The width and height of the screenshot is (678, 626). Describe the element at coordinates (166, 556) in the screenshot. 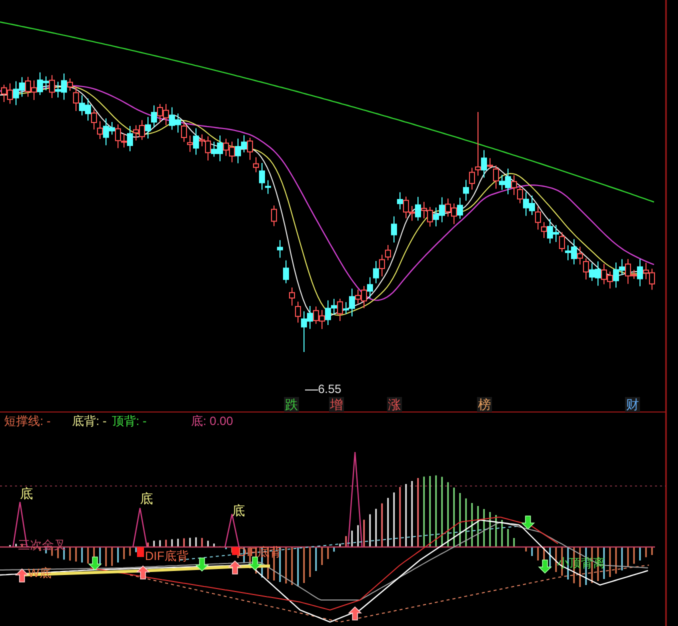

I see `signal-label: DIF底背` at that location.